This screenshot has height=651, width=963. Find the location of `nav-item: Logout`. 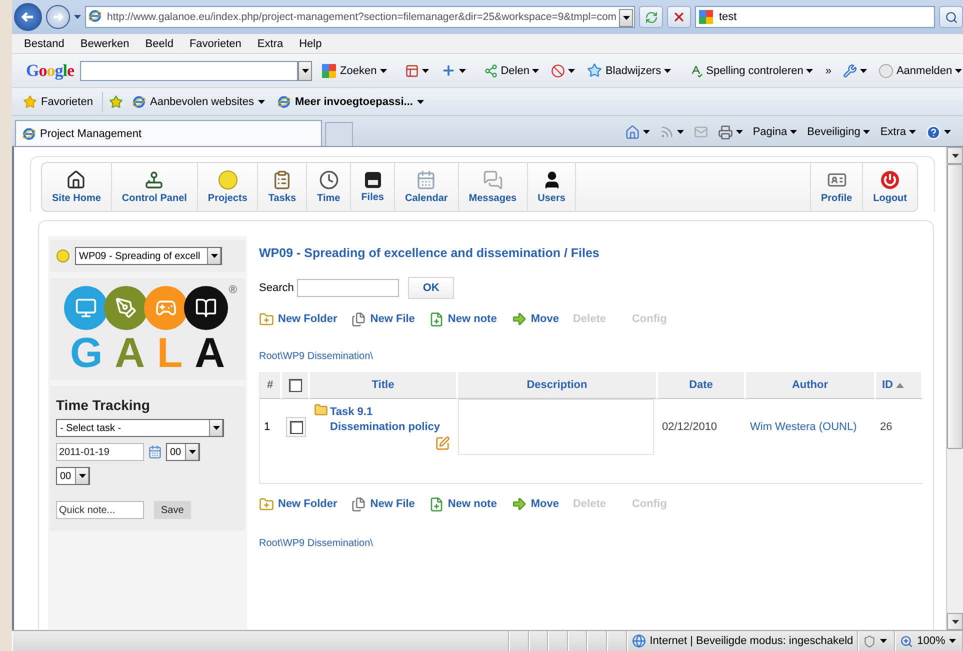

nav-item: Logout is located at coordinates (889, 187).